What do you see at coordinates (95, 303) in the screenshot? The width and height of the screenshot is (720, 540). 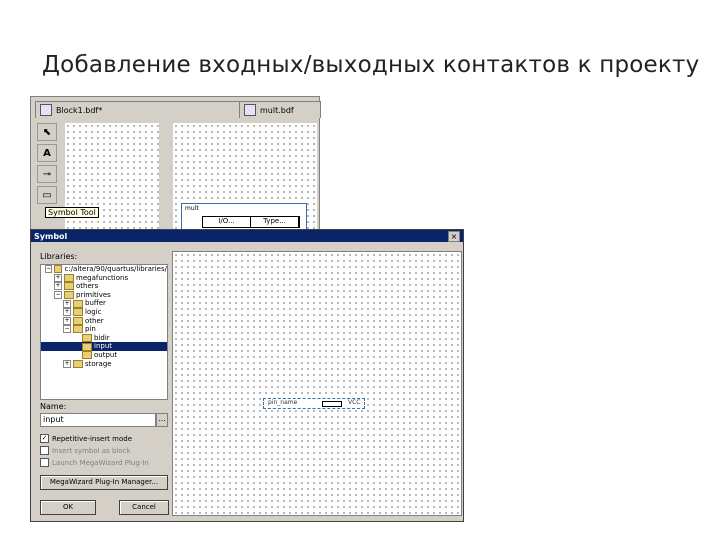 I see `tree-item-label: buffer` at bounding box center [95, 303].